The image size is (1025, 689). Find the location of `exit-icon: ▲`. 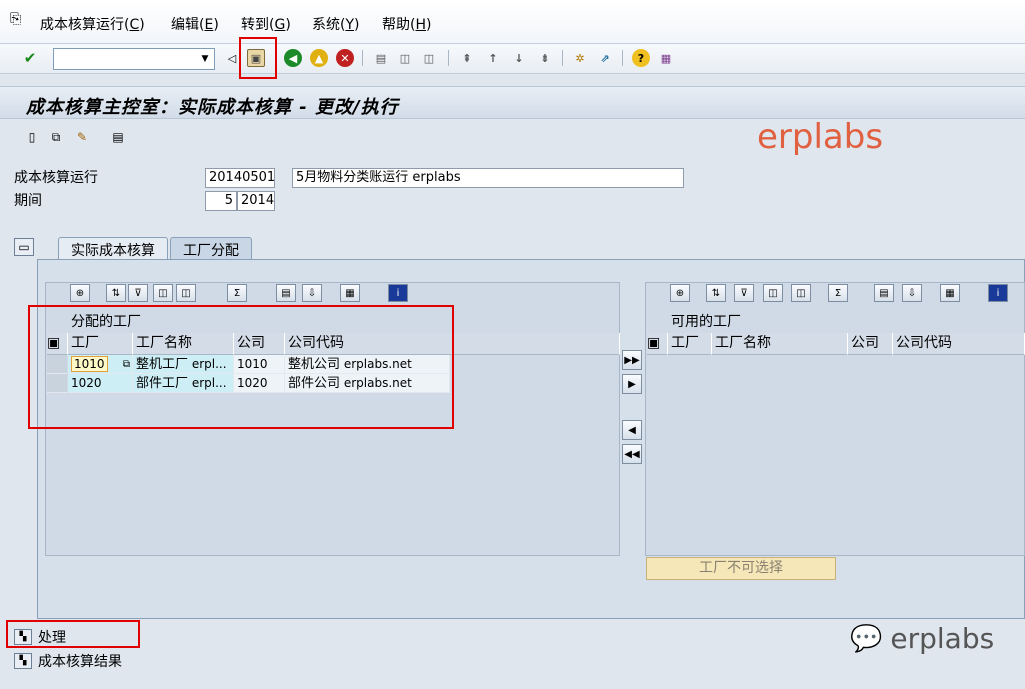

exit-icon: ▲ is located at coordinates (319, 58).